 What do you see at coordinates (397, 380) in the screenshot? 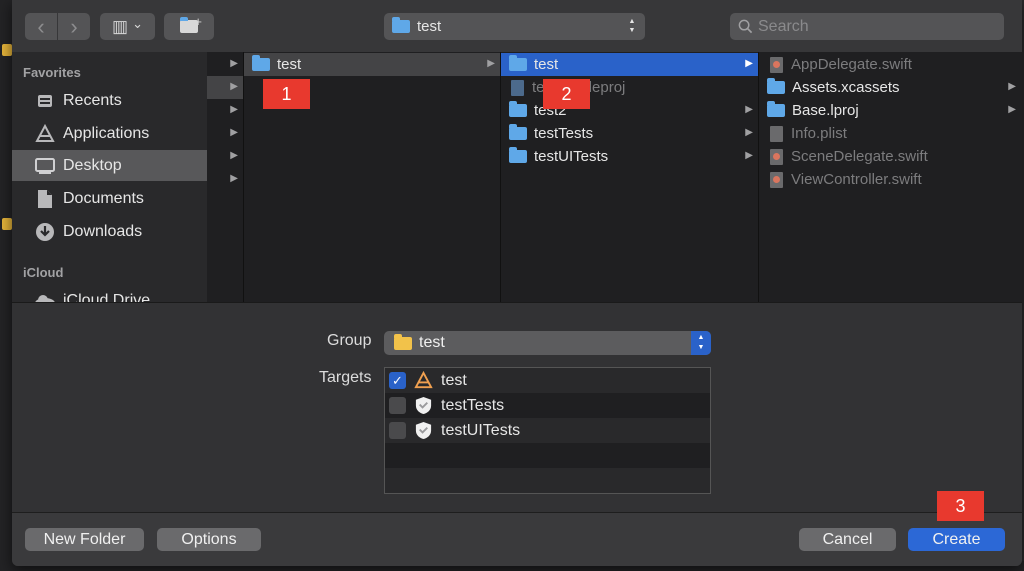
I see `target-checkbox: ✓` at bounding box center [397, 380].